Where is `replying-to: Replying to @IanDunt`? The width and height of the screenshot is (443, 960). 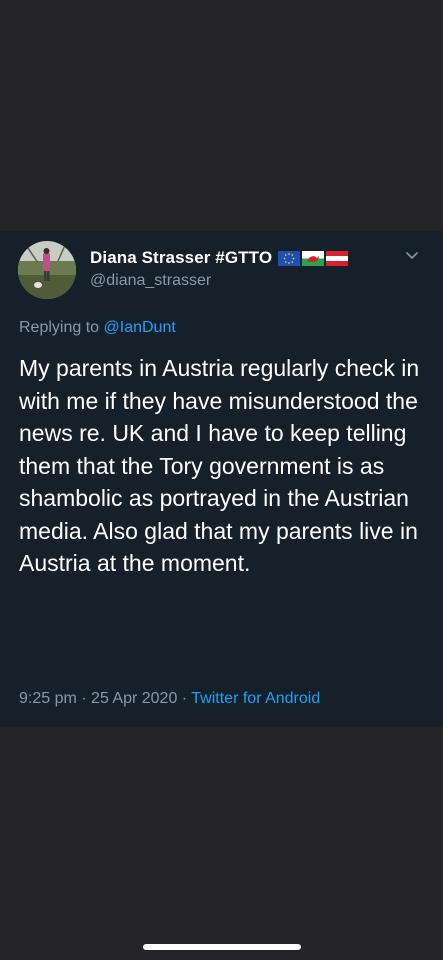
replying-to: Replying to @IanDunt is located at coordinates (97, 328).